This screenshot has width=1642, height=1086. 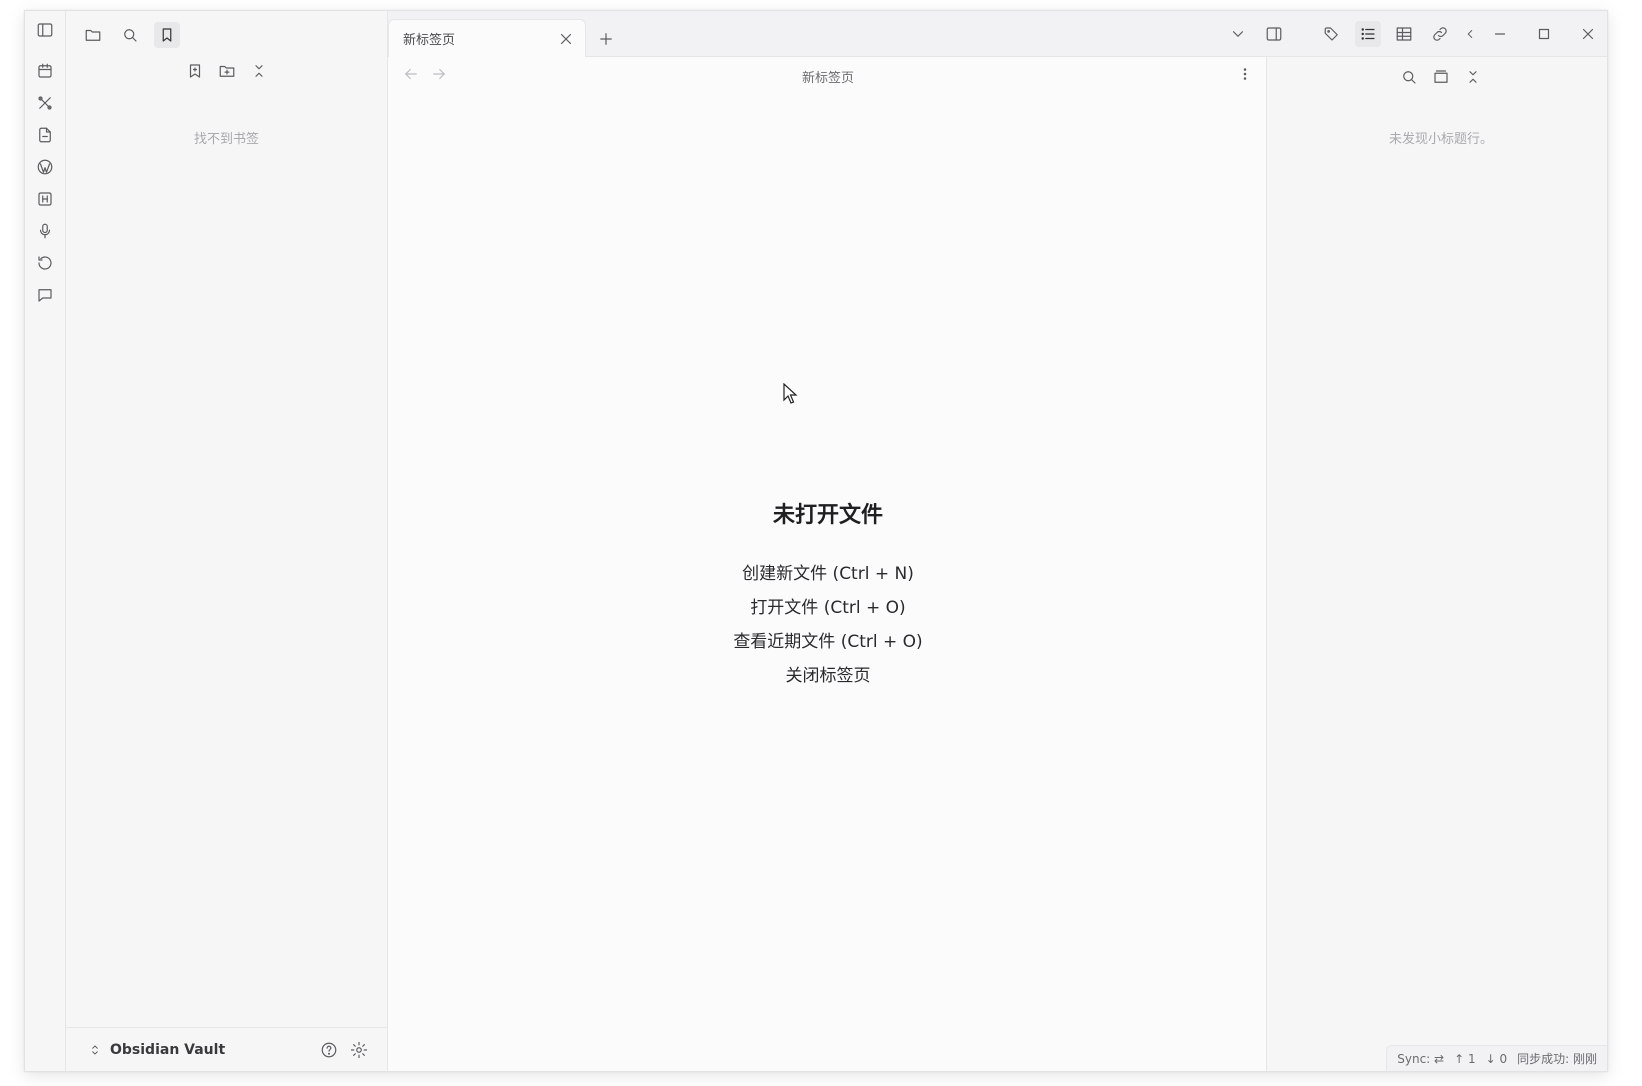 What do you see at coordinates (226, 35) in the screenshot?
I see `left-sidebar-header` at bounding box center [226, 35].